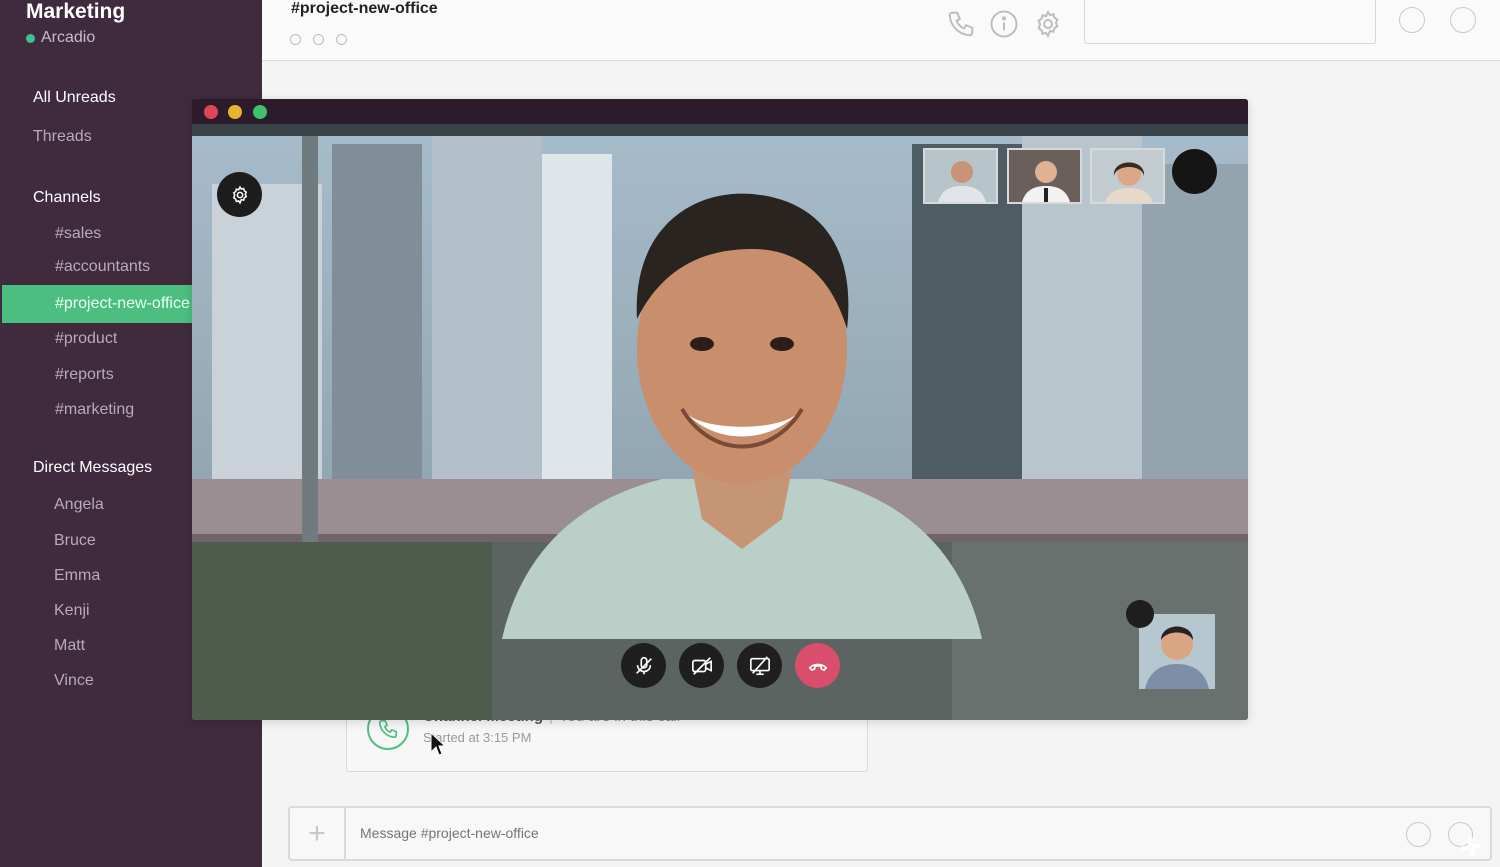 Image resolution: width=1500 pixels, height=867 pixels. I want to click on sidebar-dm-kenji: Kenji, so click(72, 611).